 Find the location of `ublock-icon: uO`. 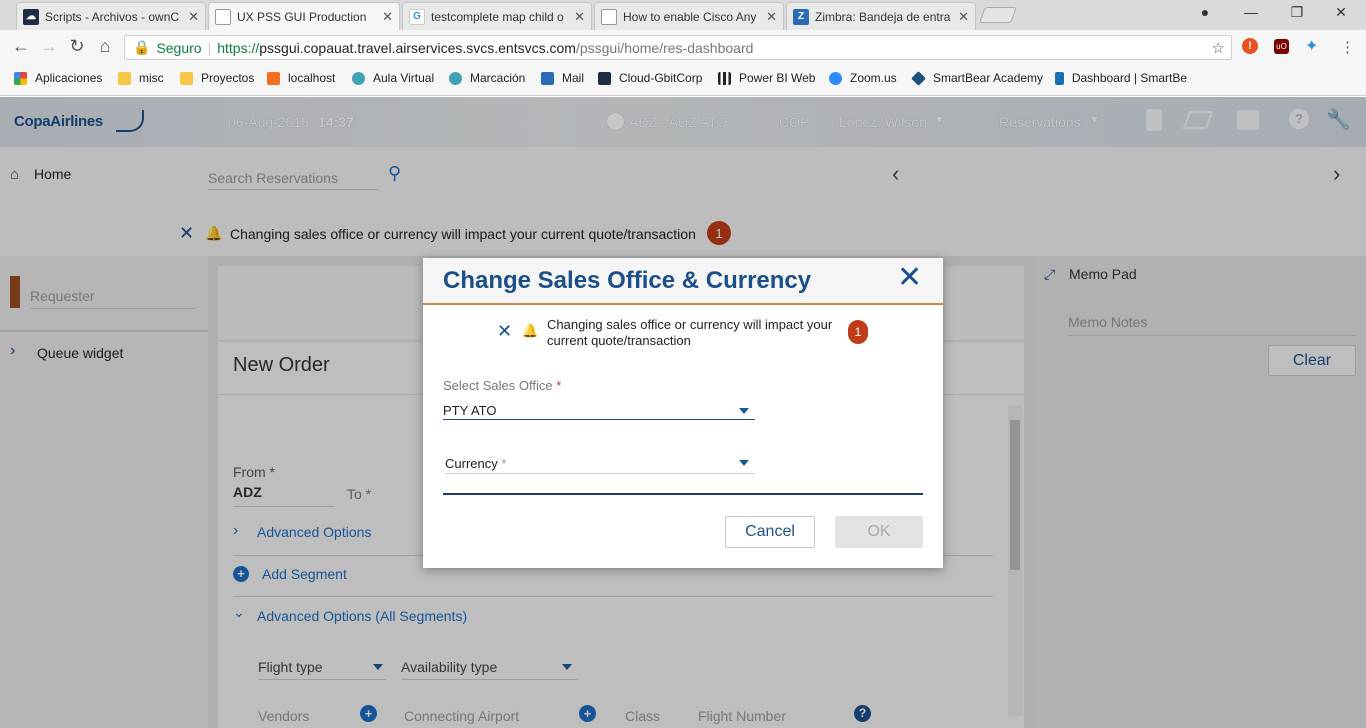

ublock-icon: uO is located at coordinates (1281, 46).